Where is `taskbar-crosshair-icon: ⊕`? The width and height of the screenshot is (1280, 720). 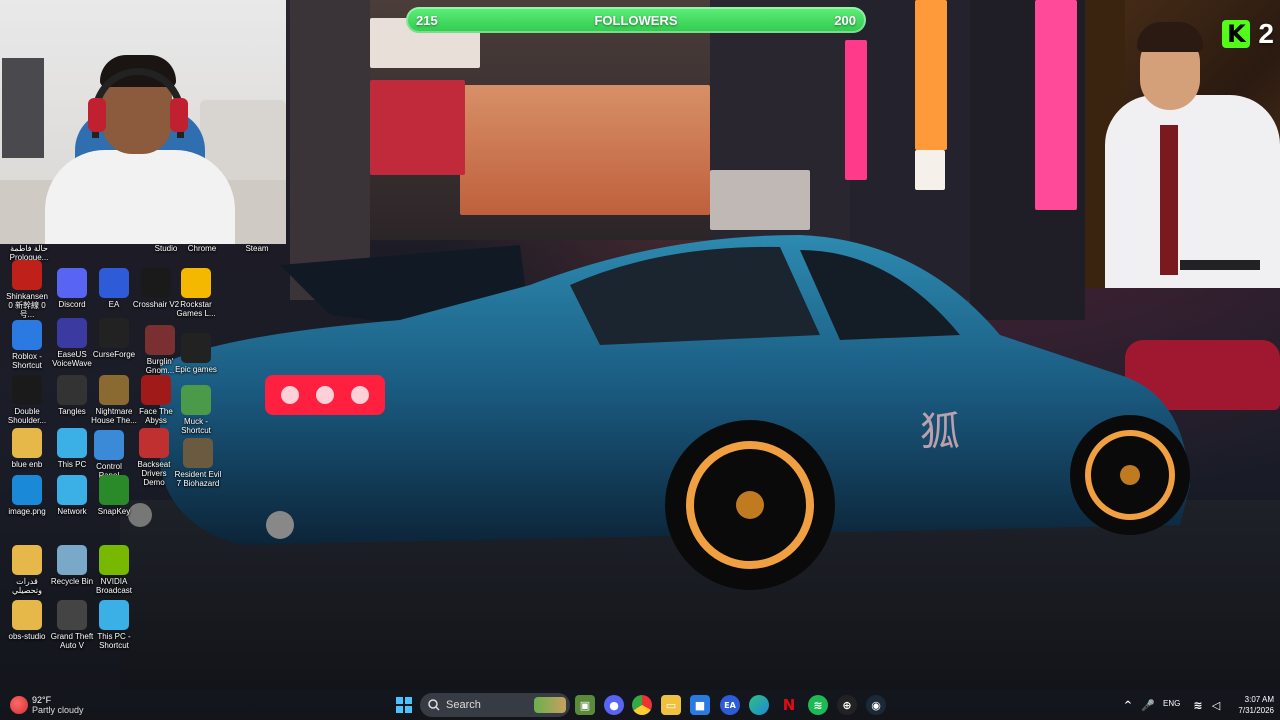
taskbar-crosshair-icon: ⊕ is located at coordinates (847, 705).